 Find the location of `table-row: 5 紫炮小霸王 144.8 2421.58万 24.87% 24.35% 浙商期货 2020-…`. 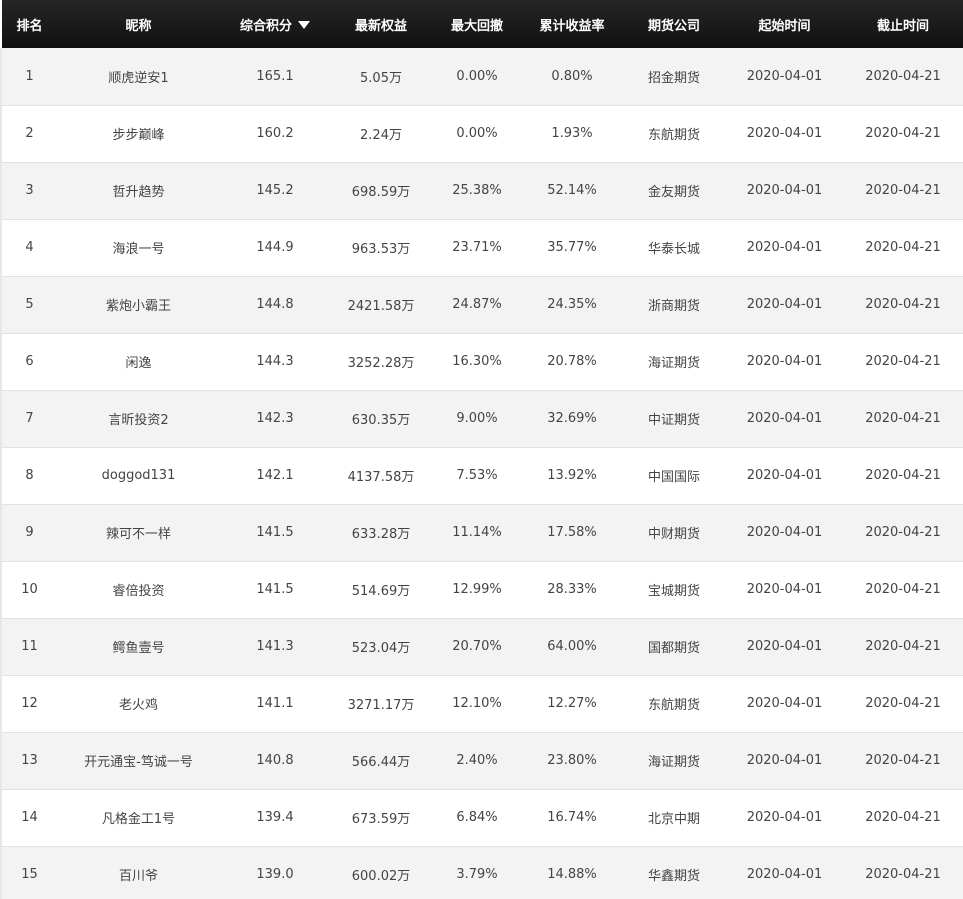

table-row: 5 紫炮小霸王 144.8 2421.58万 24.87% 24.35% 浙商期货 2020-… is located at coordinates (482, 304).